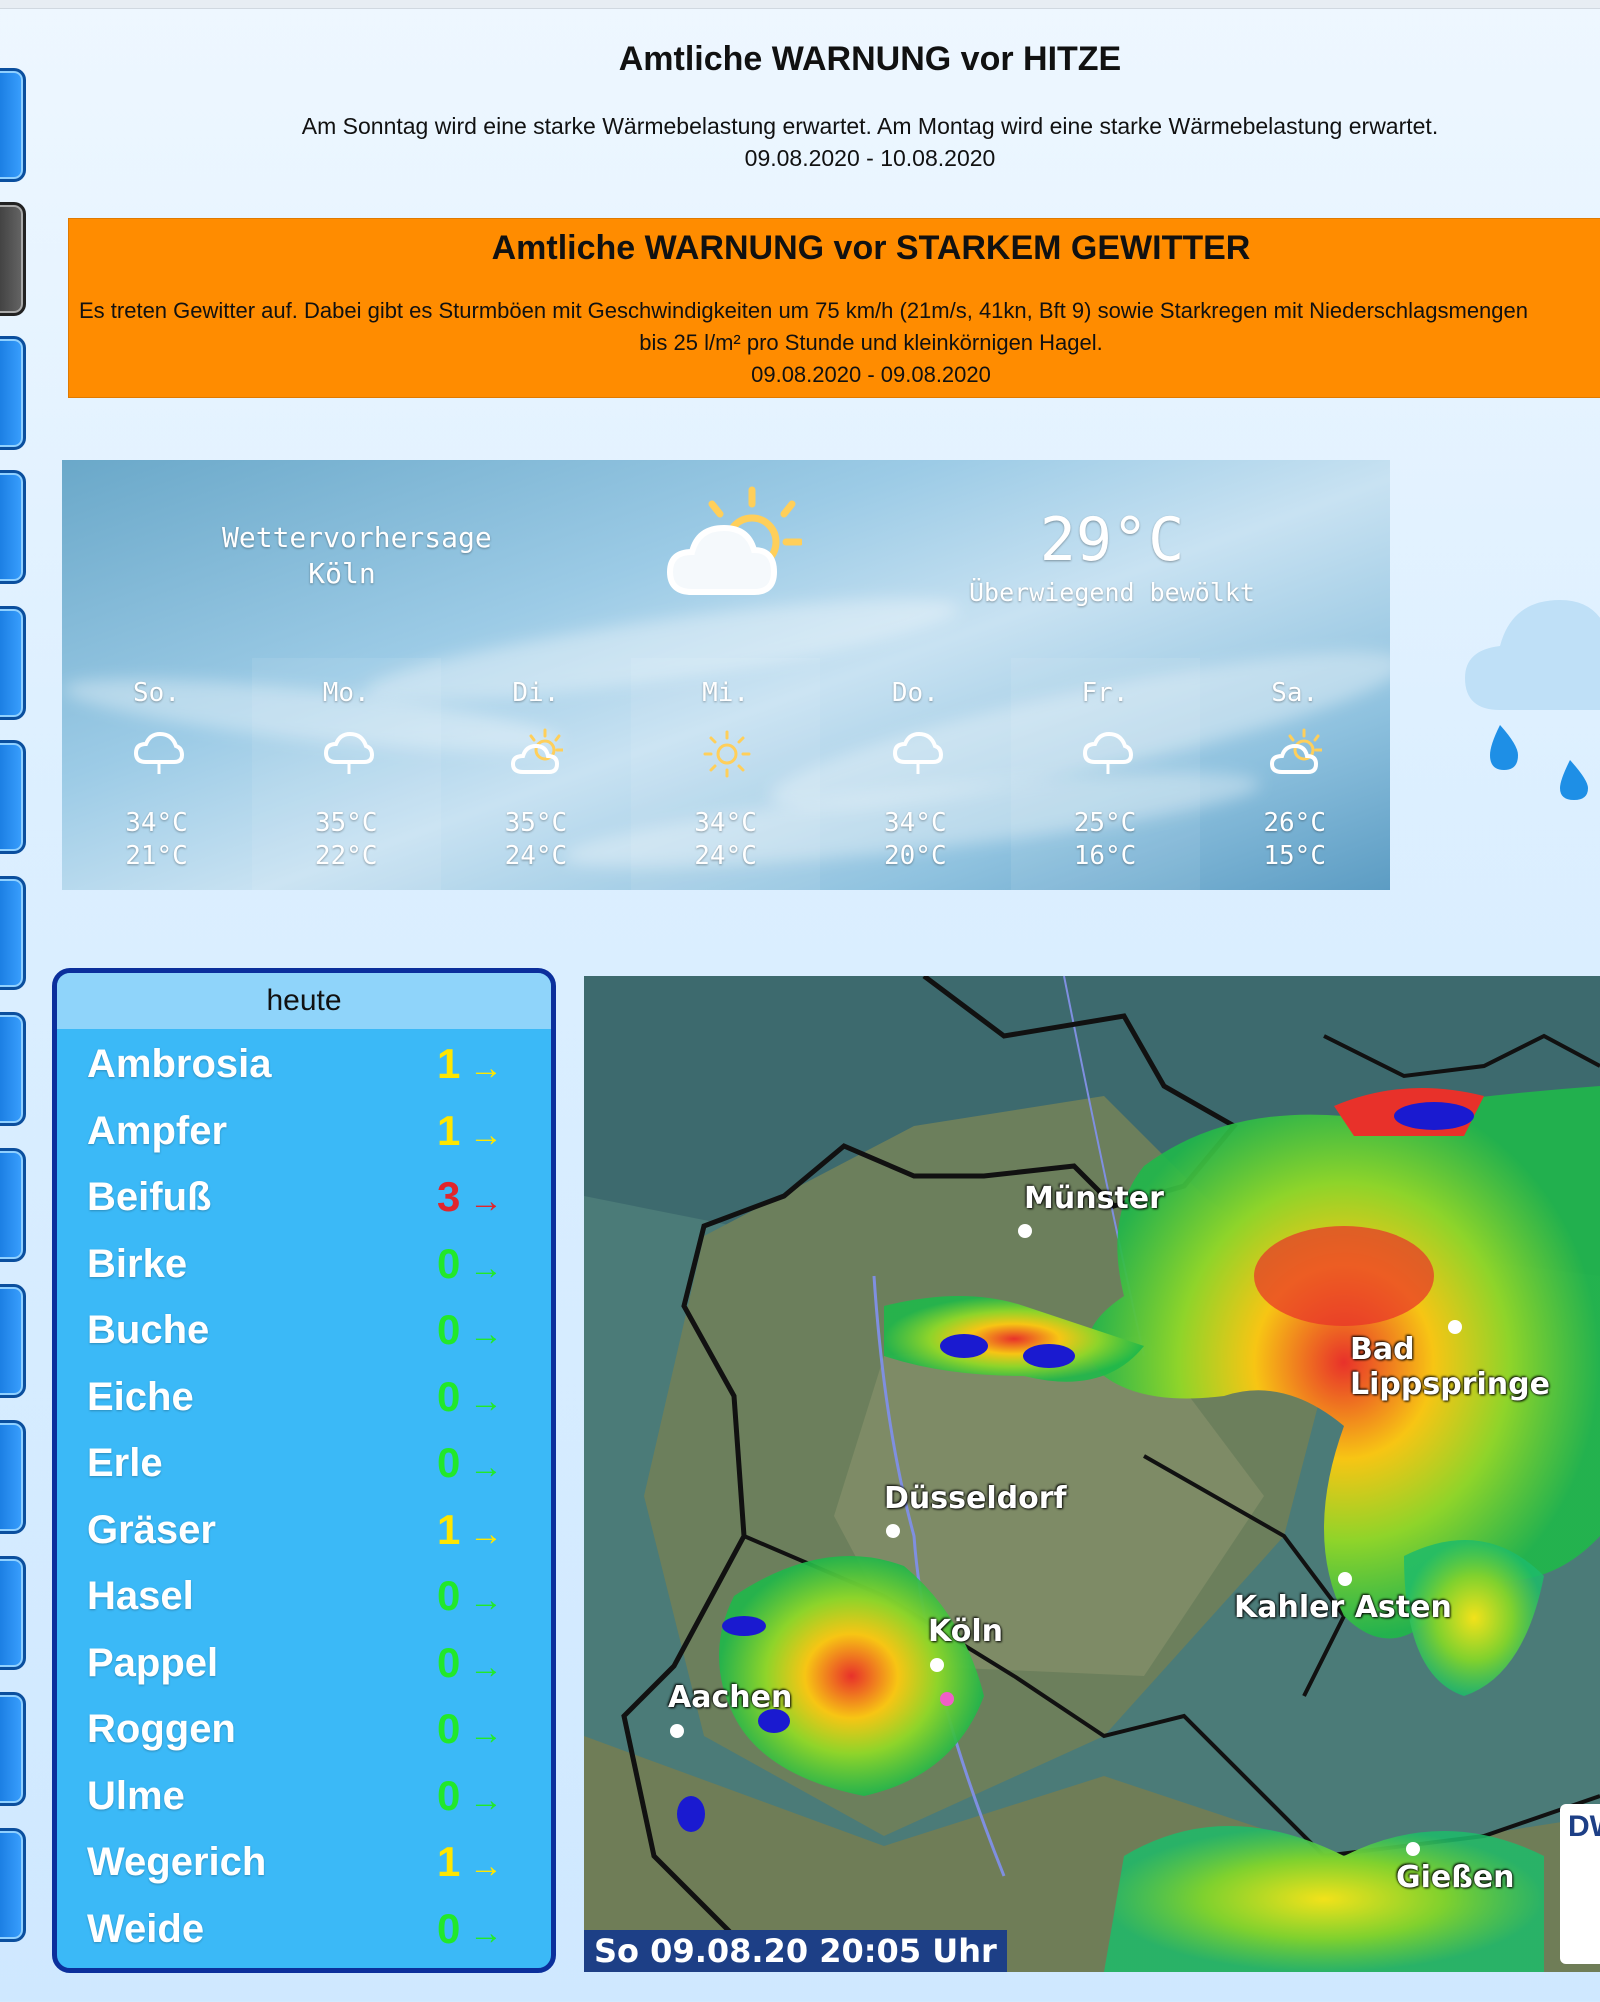 Image resolution: width=1600 pixels, height=2002 pixels. I want to click on forecast-day: So. 34°C 21°C, so click(156, 774).